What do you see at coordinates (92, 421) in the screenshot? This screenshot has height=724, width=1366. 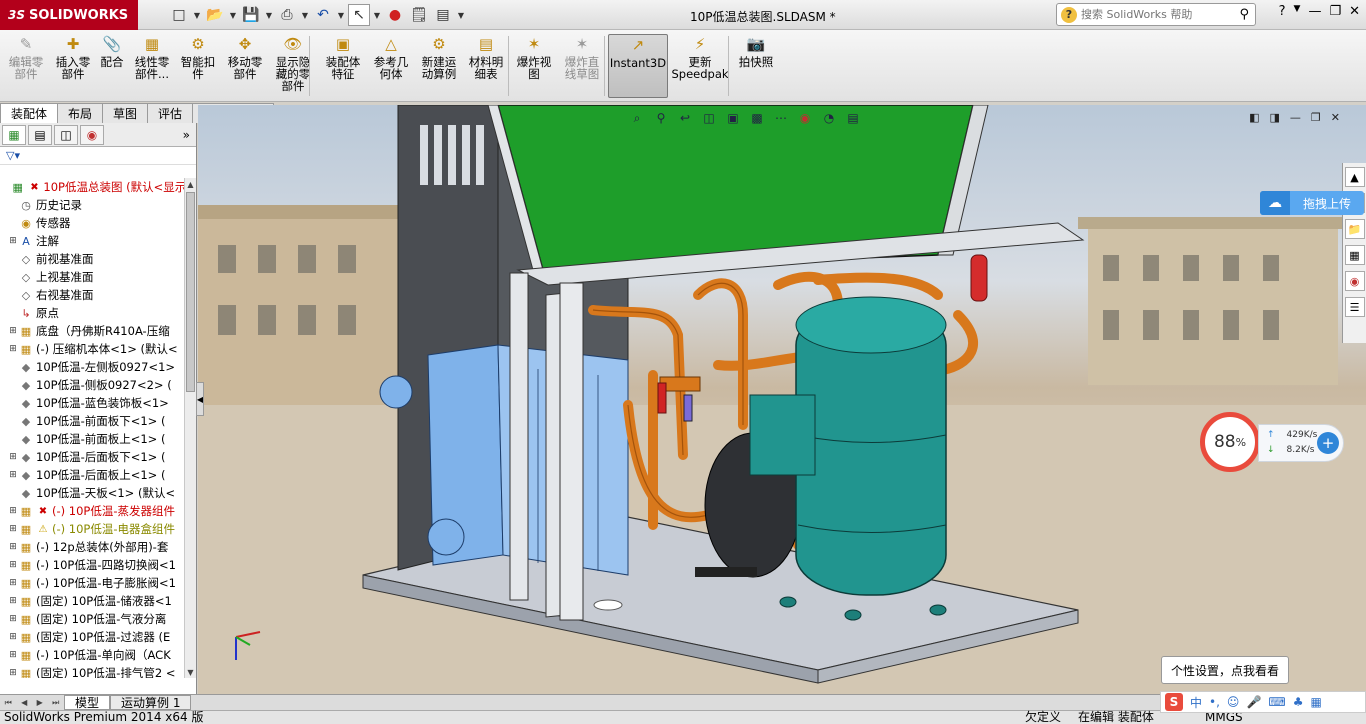 I see `tree-item: ◆ 10P低温-前面板下<1> (` at bounding box center [92, 421].